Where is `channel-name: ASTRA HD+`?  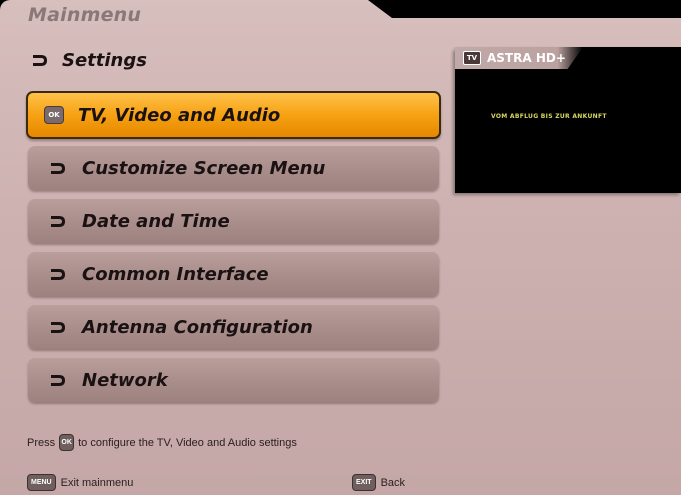 channel-name: ASTRA HD+ is located at coordinates (526, 58).